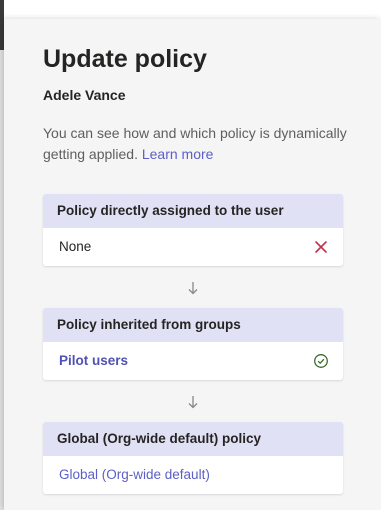  Describe the element at coordinates (75, 246) in the screenshot. I see `direct-policy-value: None` at that location.